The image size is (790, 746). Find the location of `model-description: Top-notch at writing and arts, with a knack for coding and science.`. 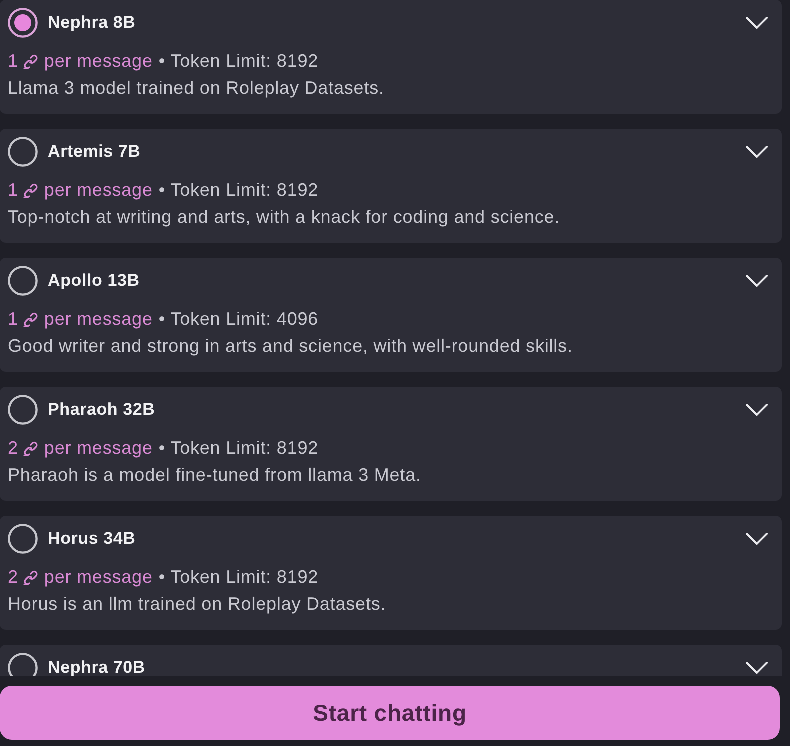

model-description: Top-notch at writing and arts, with a knack for coding and science. is located at coordinates (285, 217).